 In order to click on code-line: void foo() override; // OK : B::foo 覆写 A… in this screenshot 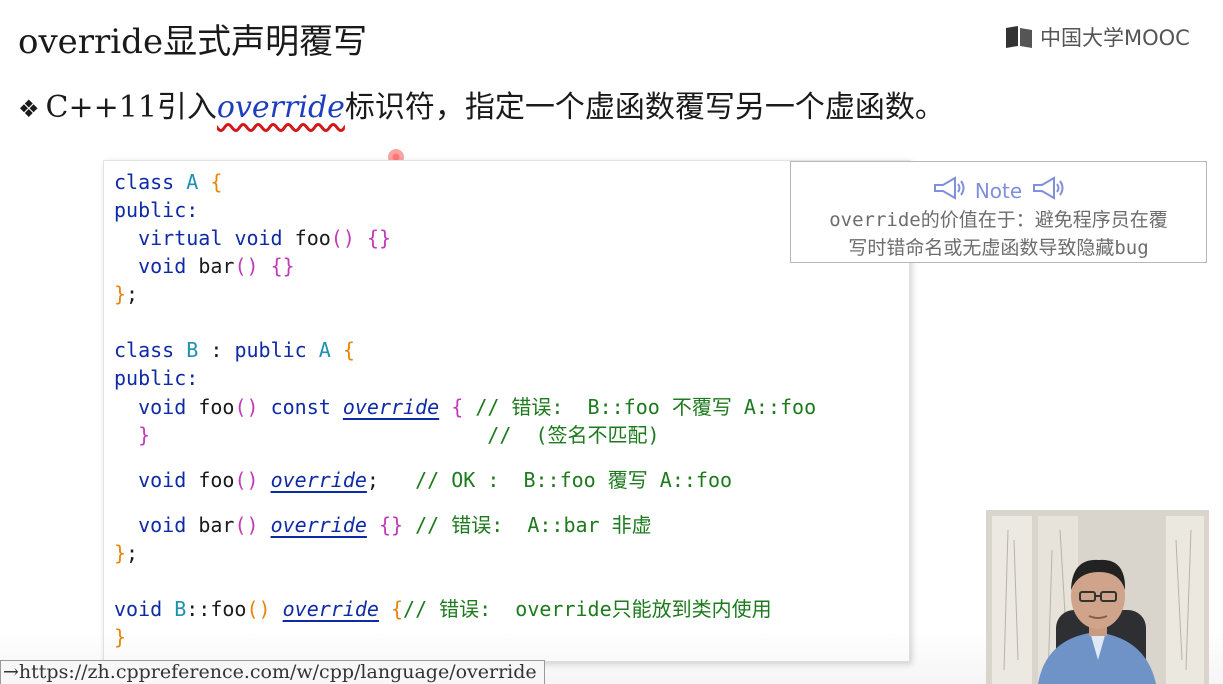, I will do `click(435, 480)`.